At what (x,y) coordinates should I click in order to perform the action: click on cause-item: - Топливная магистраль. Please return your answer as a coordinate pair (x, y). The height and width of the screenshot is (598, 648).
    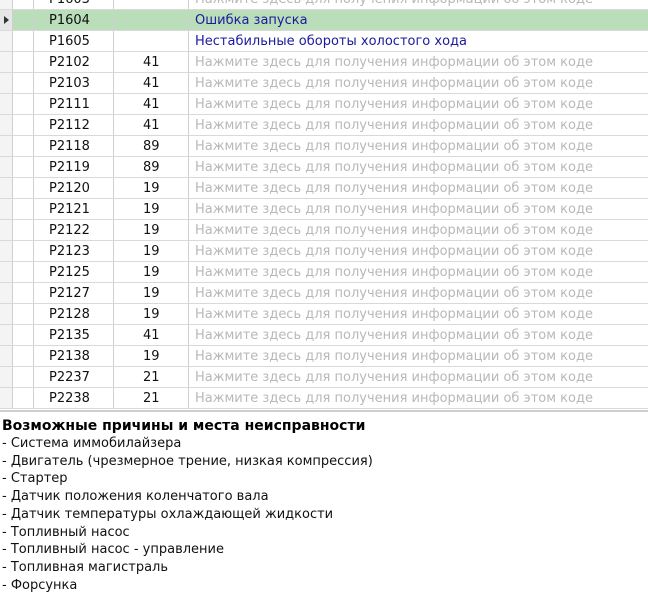
    Looking at the image, I should click on (85, 567).